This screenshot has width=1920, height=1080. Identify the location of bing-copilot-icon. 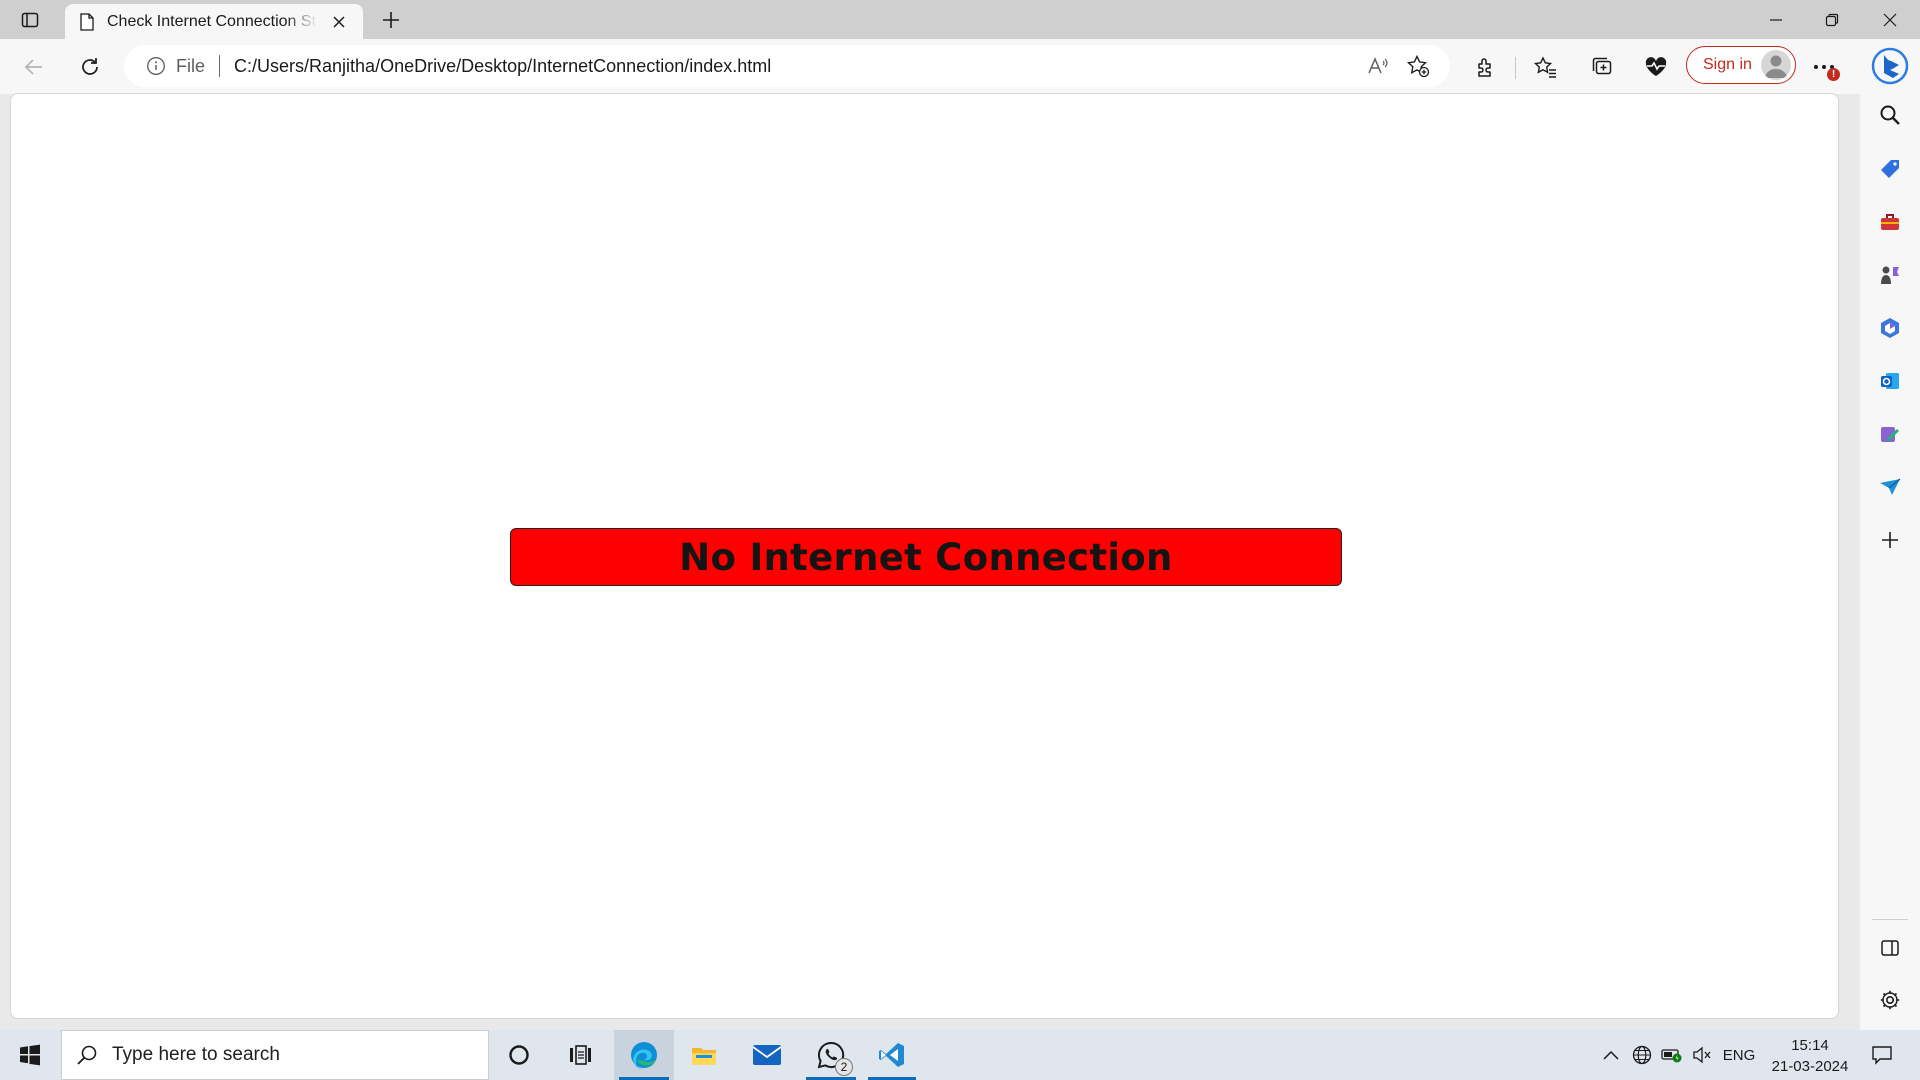
(1890, 66).